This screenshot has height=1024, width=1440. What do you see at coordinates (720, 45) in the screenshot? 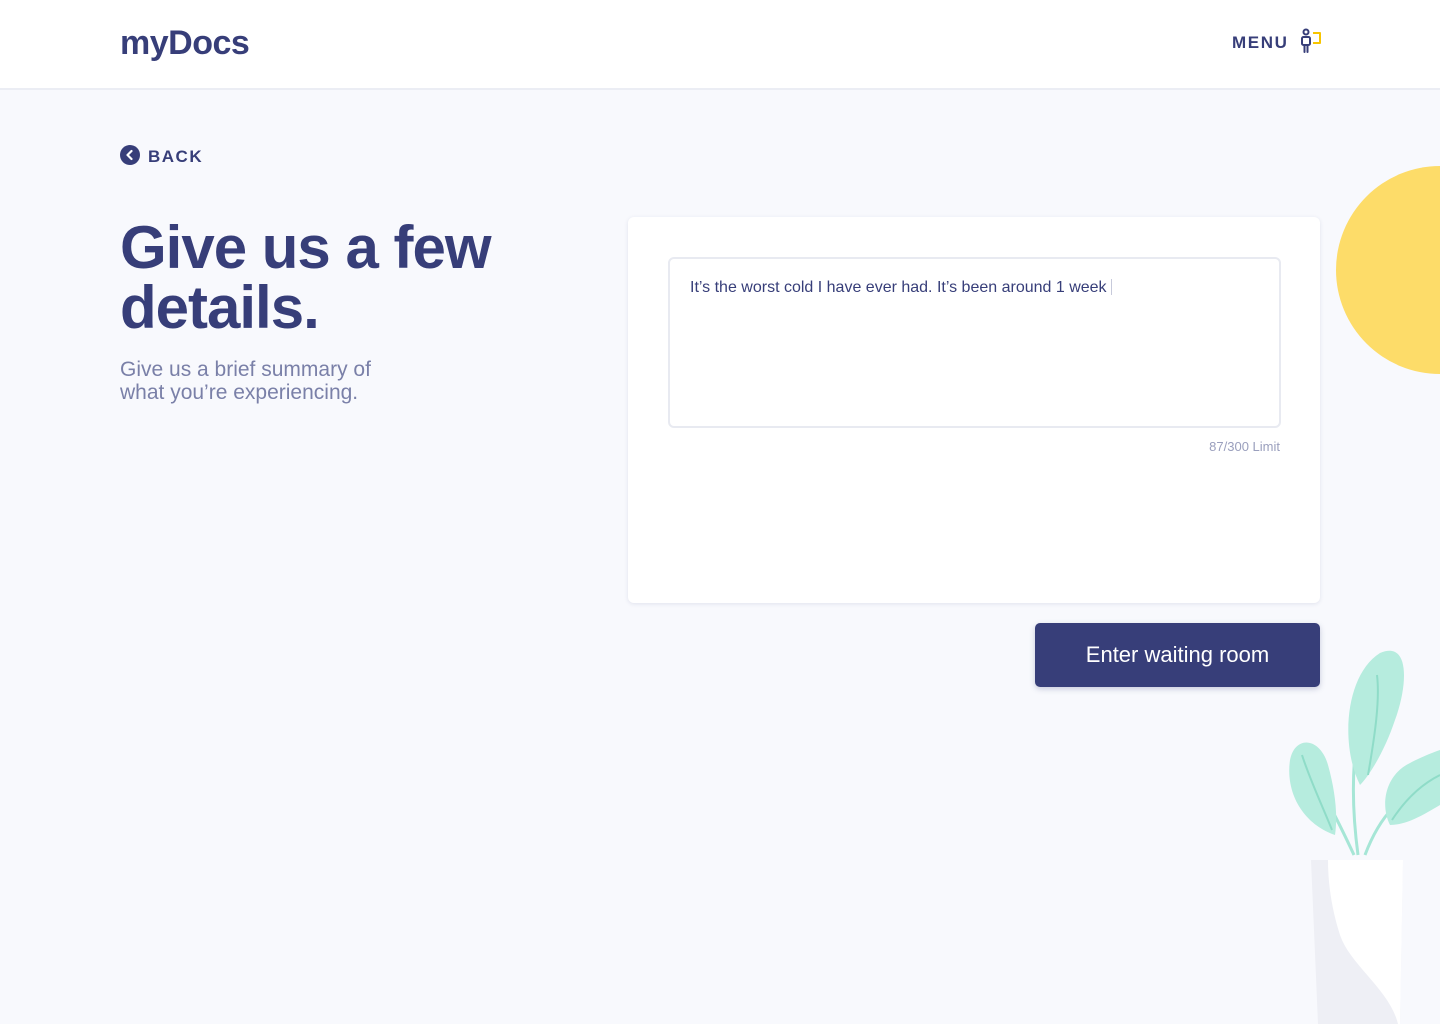
I see `top-header: myDocs MENU` at bounding box center [720, 45].